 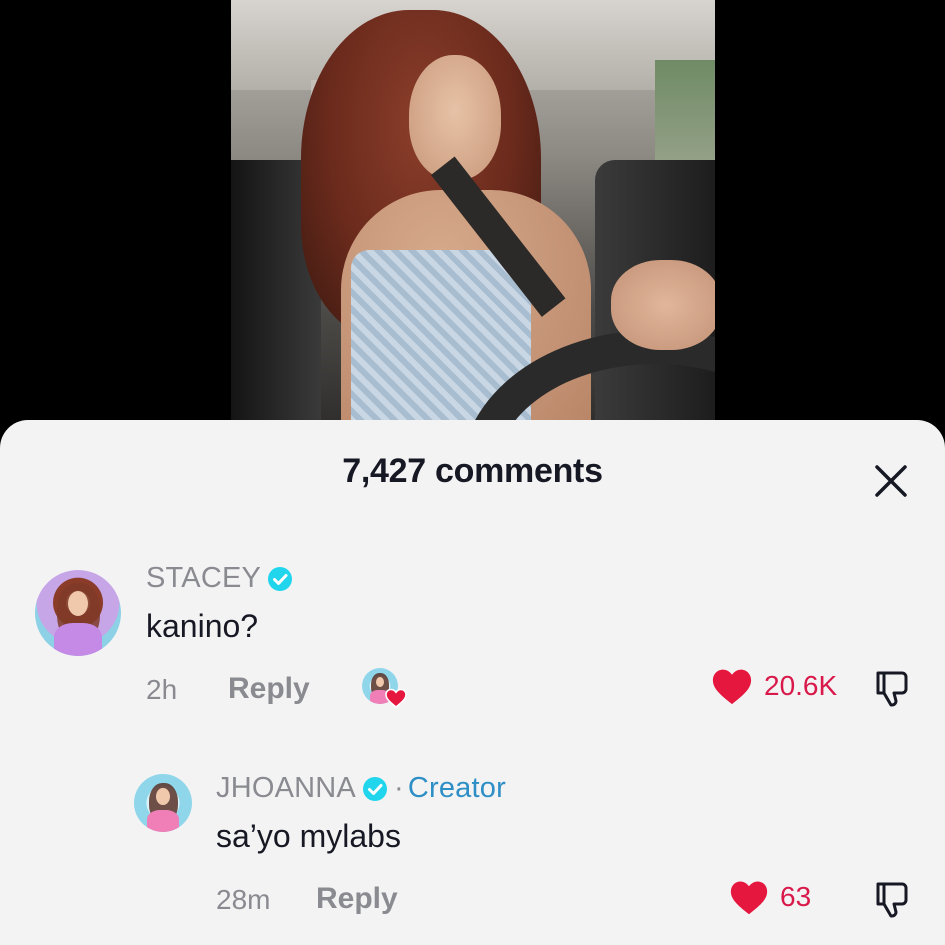 What do you see at coordinates (769, 897) in the screenshot?
I see `like-button: 63` at bounding box center [769, 897].